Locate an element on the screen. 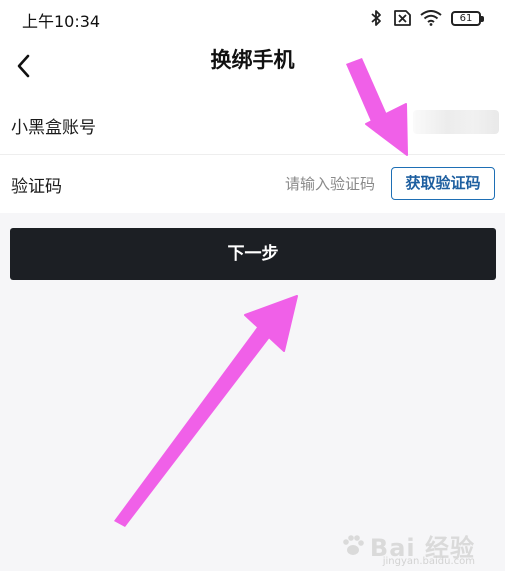  annotation-arrow-to-get-code is located at coordinates (377, 107).